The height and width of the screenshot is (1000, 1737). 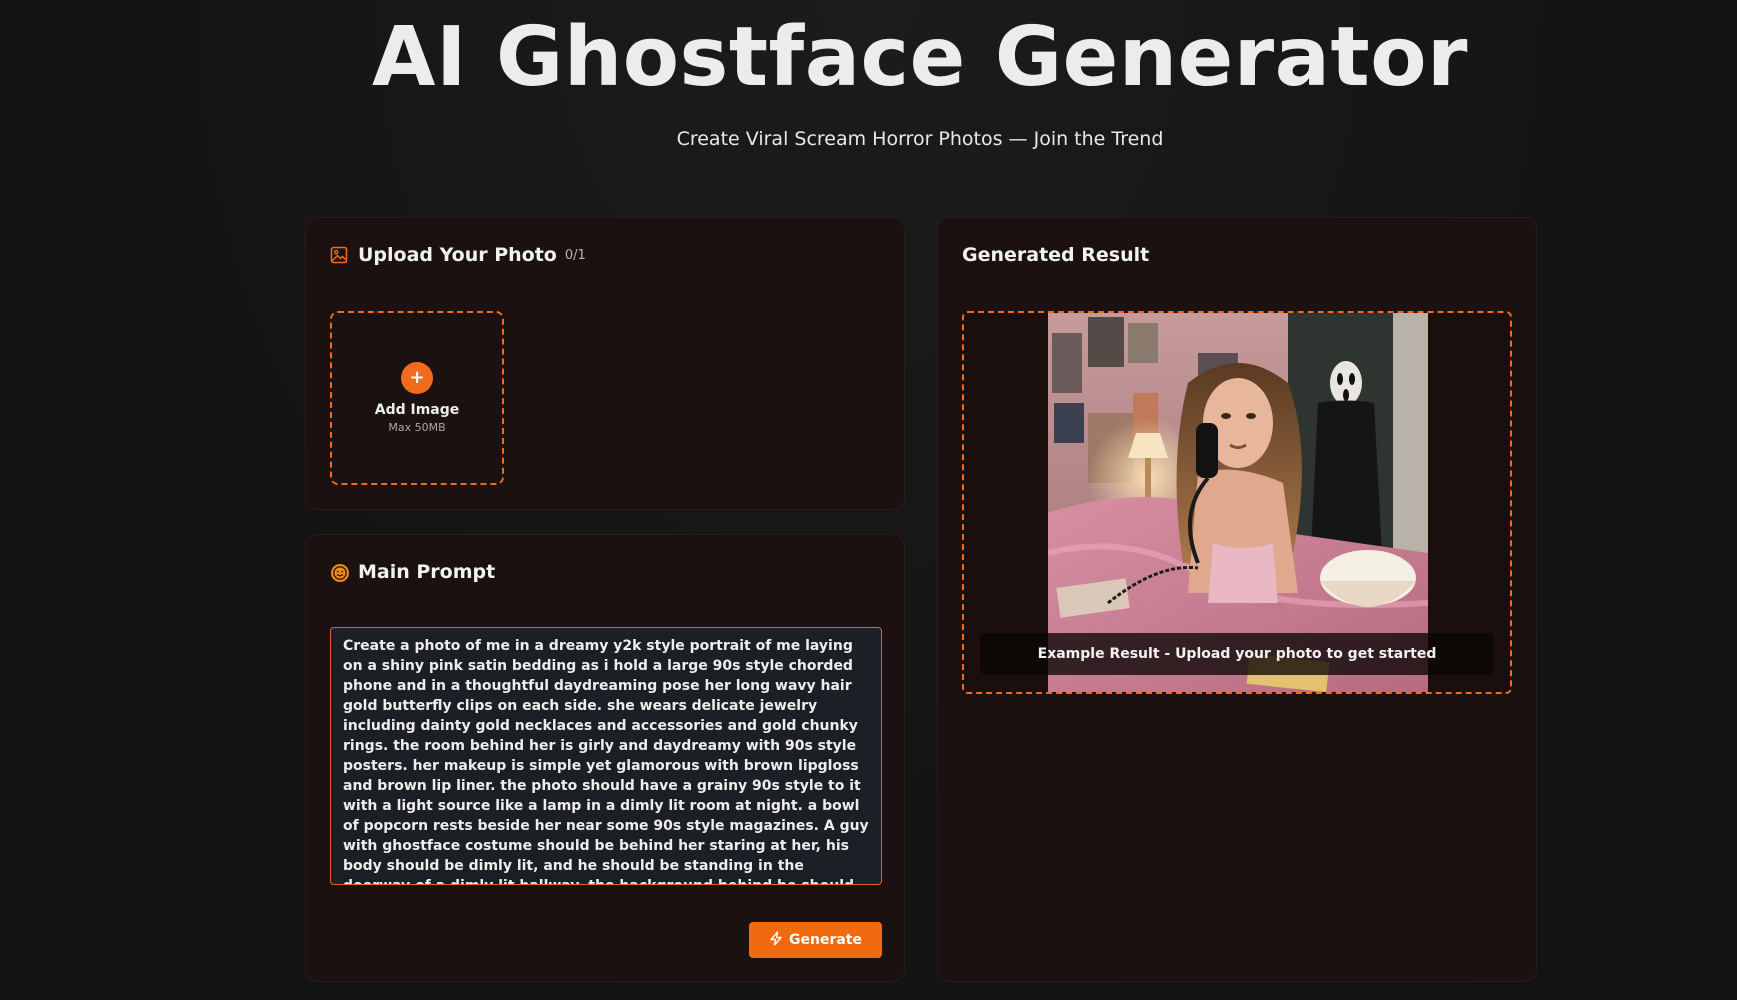 What do you see at coordinates (417, 378) in the screenshot?
I see `plus-icon: +` at bounding box center [417, 378].